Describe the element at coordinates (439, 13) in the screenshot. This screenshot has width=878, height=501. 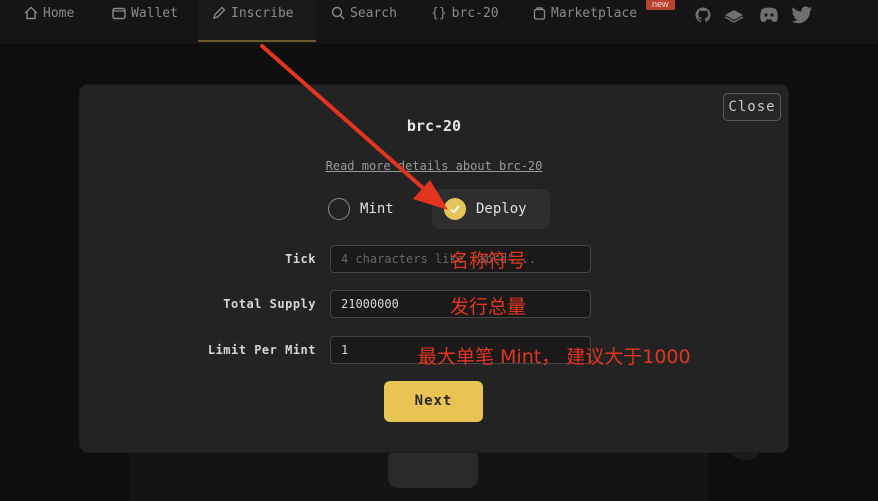
I see `braces-icon: {}` at that location.